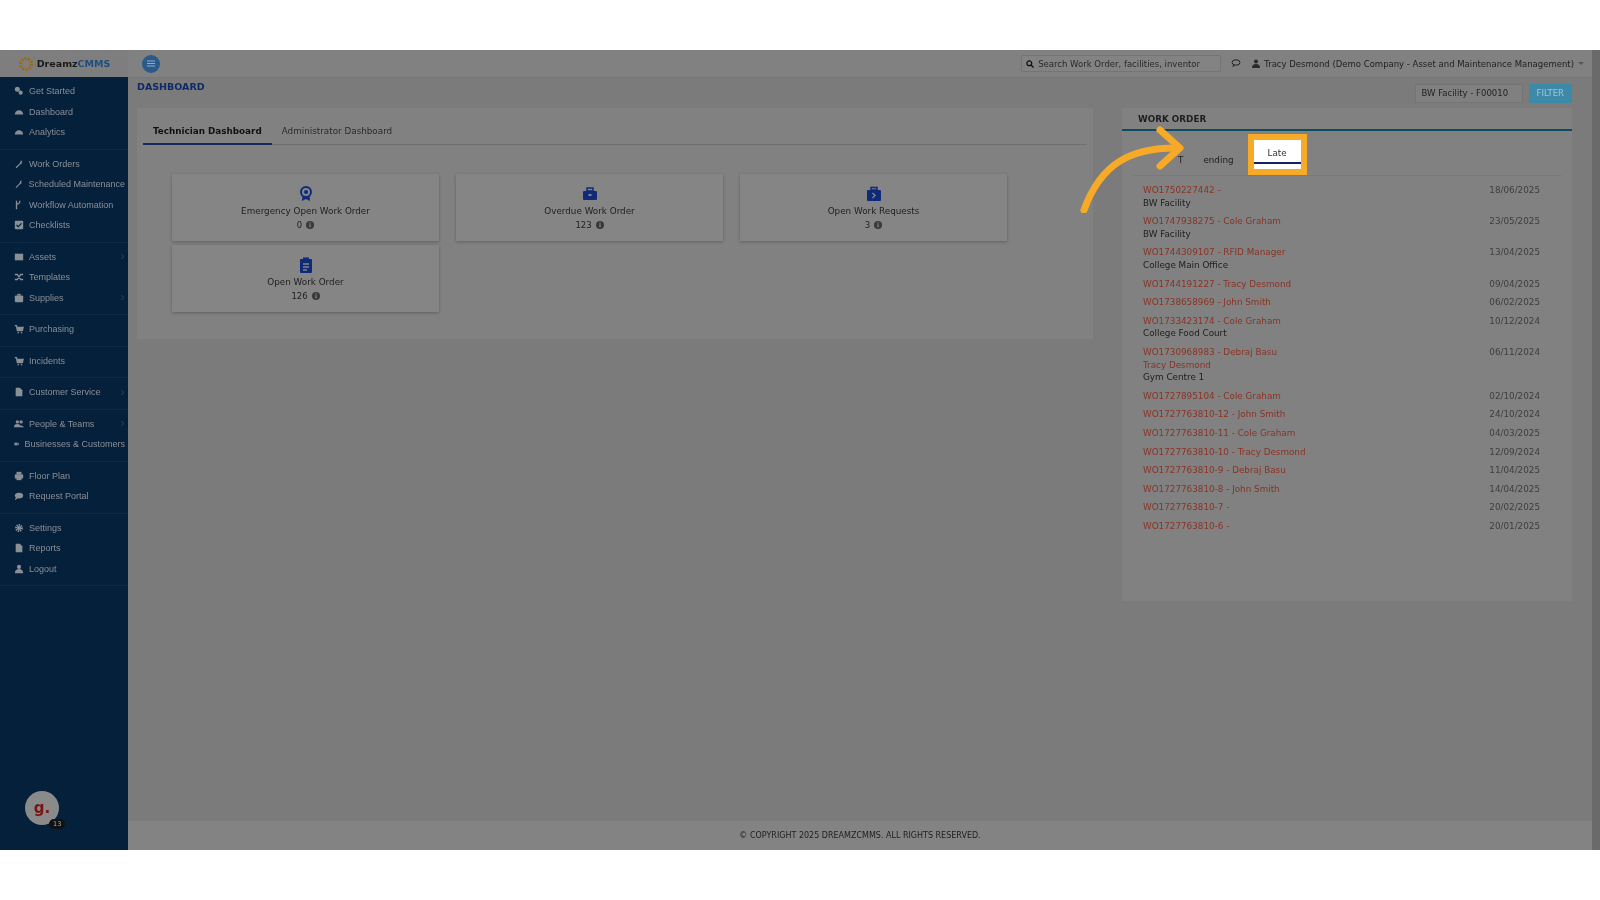  What do you see at coordinates (1581, 63) in the screenshot?
I see `caret-icon` at bounding box center [1581, 63].